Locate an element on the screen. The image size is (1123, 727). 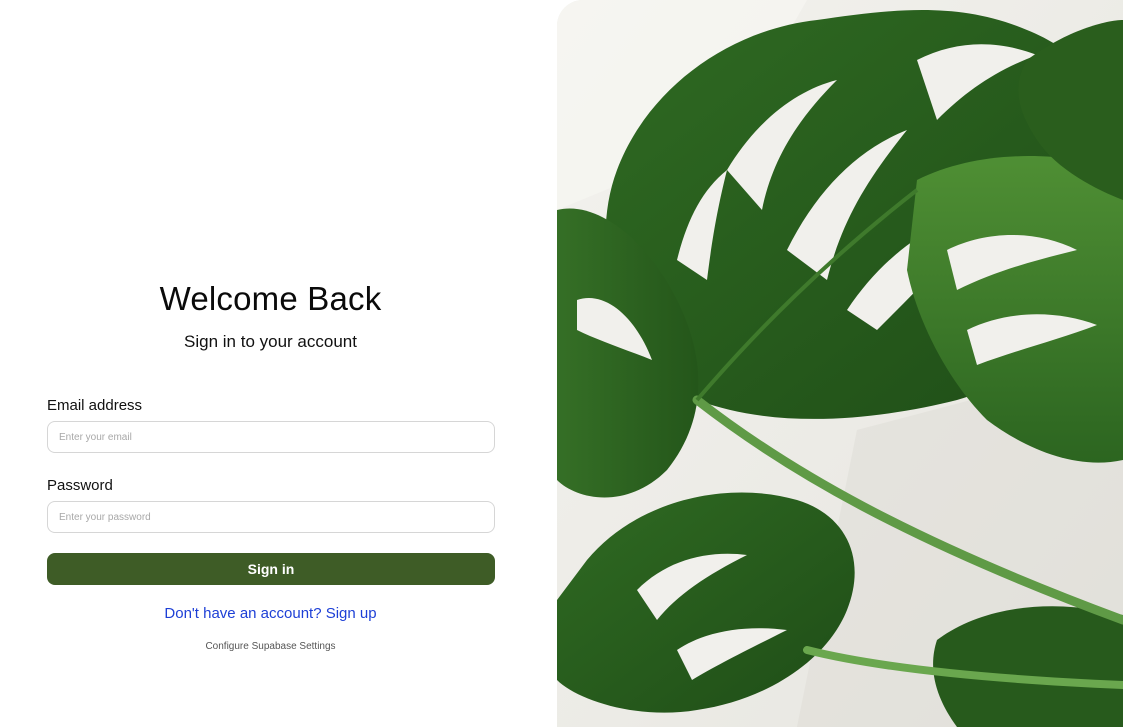
password-label: Password is located at coordinates (80, 485).